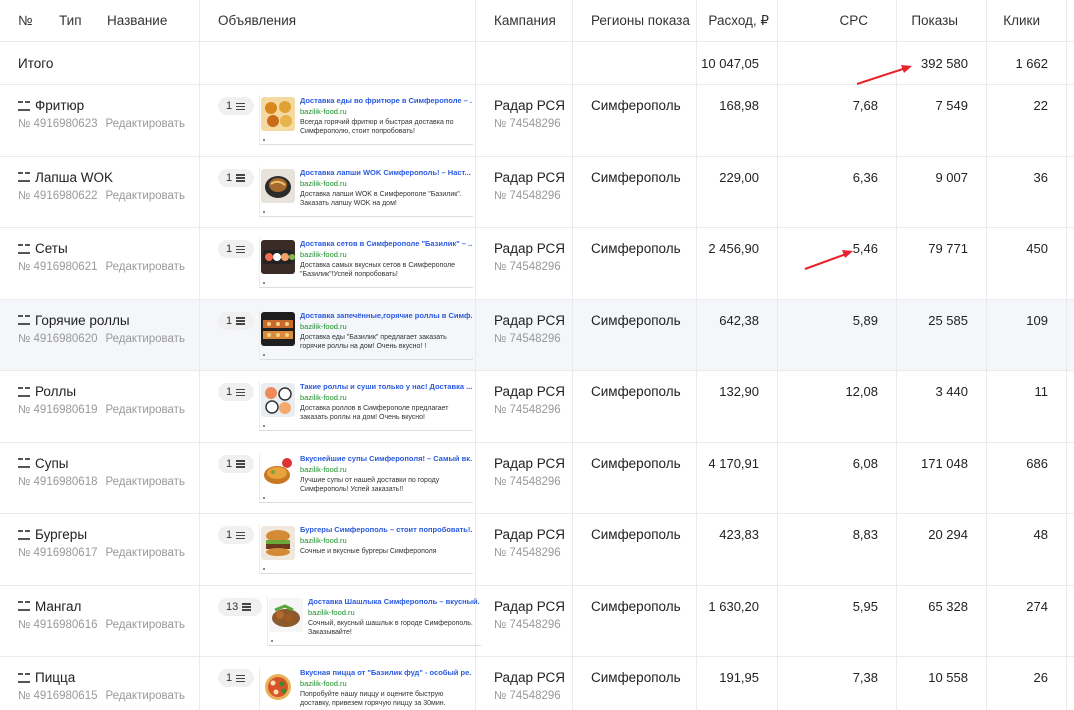  I want to click on col-type-header: Тип, so click(70, 20).